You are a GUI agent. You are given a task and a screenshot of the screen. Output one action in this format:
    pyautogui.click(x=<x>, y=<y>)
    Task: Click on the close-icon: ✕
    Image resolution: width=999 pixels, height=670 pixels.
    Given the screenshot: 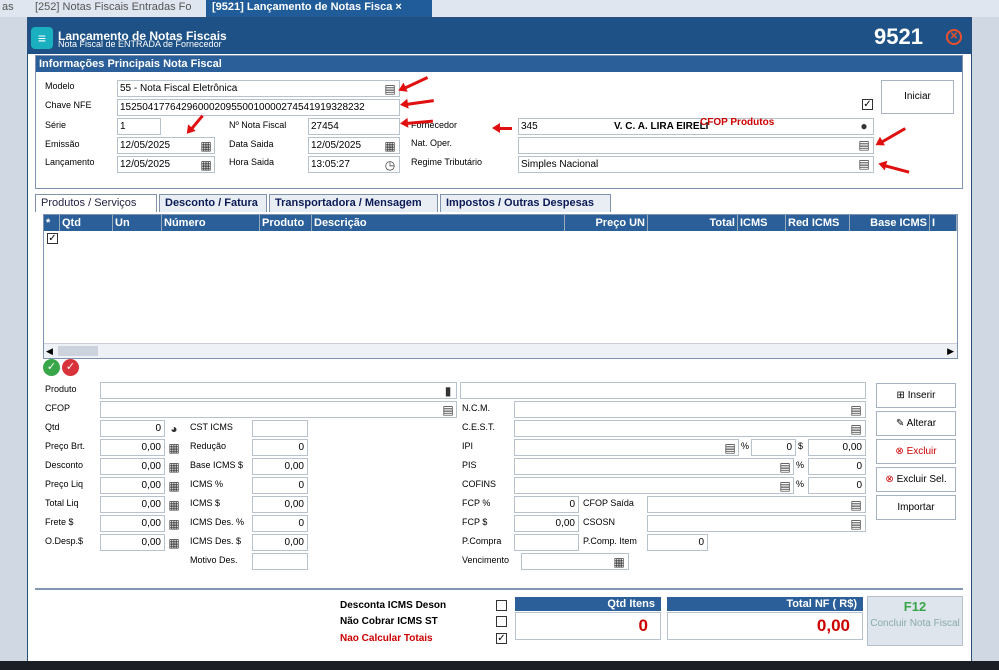 What is the action you would take?
    pyautogui.click(x=954, y=37)
    